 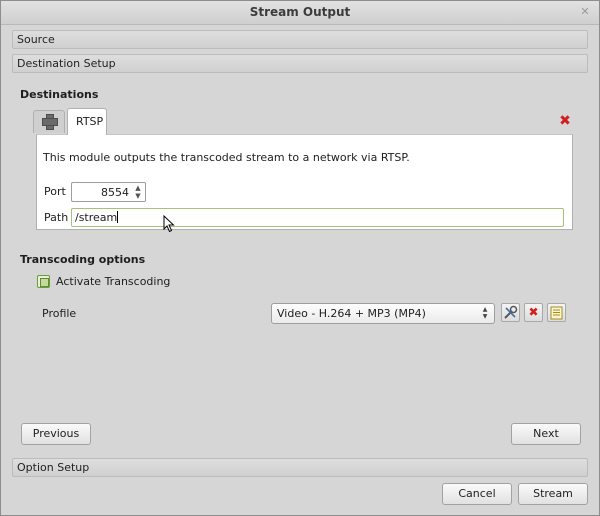 I want to click on spin-up-icon: ▲, so click(x=138, y=188).